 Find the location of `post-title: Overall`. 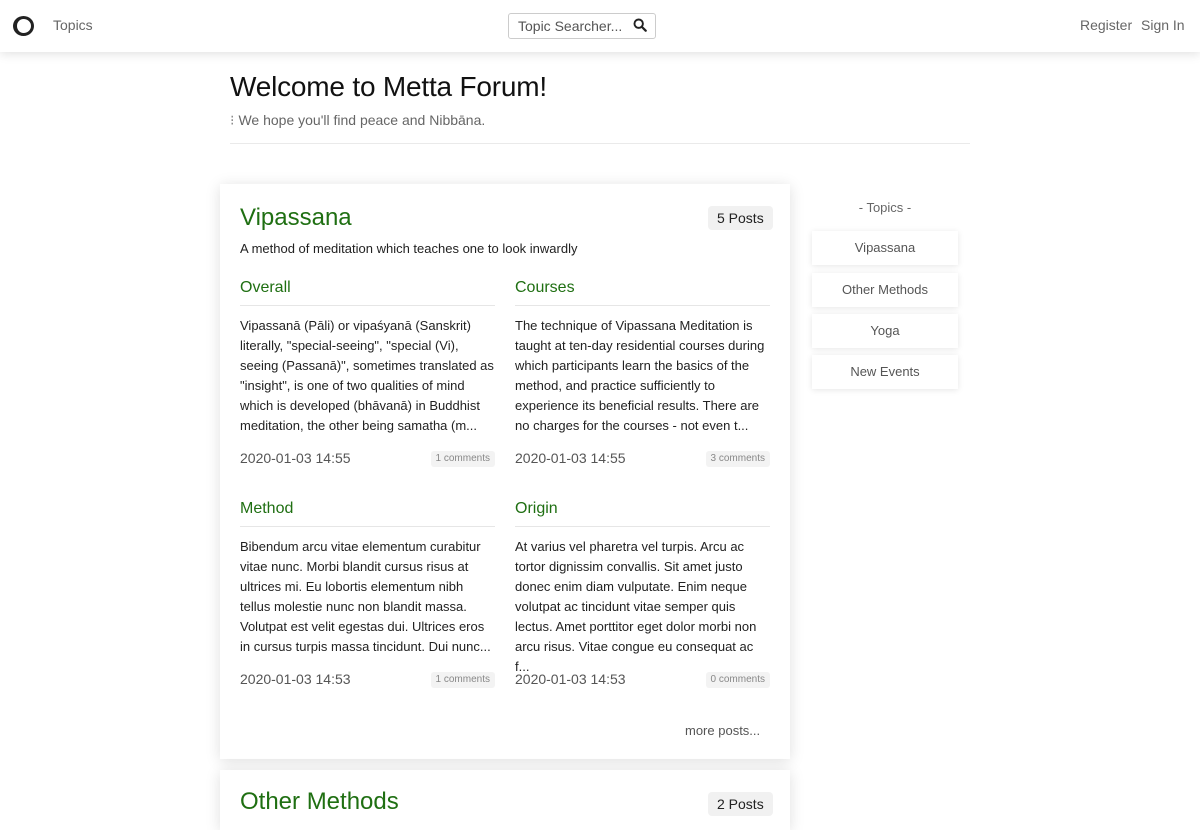

post-title: Overall is located at coordinates (367, 292).